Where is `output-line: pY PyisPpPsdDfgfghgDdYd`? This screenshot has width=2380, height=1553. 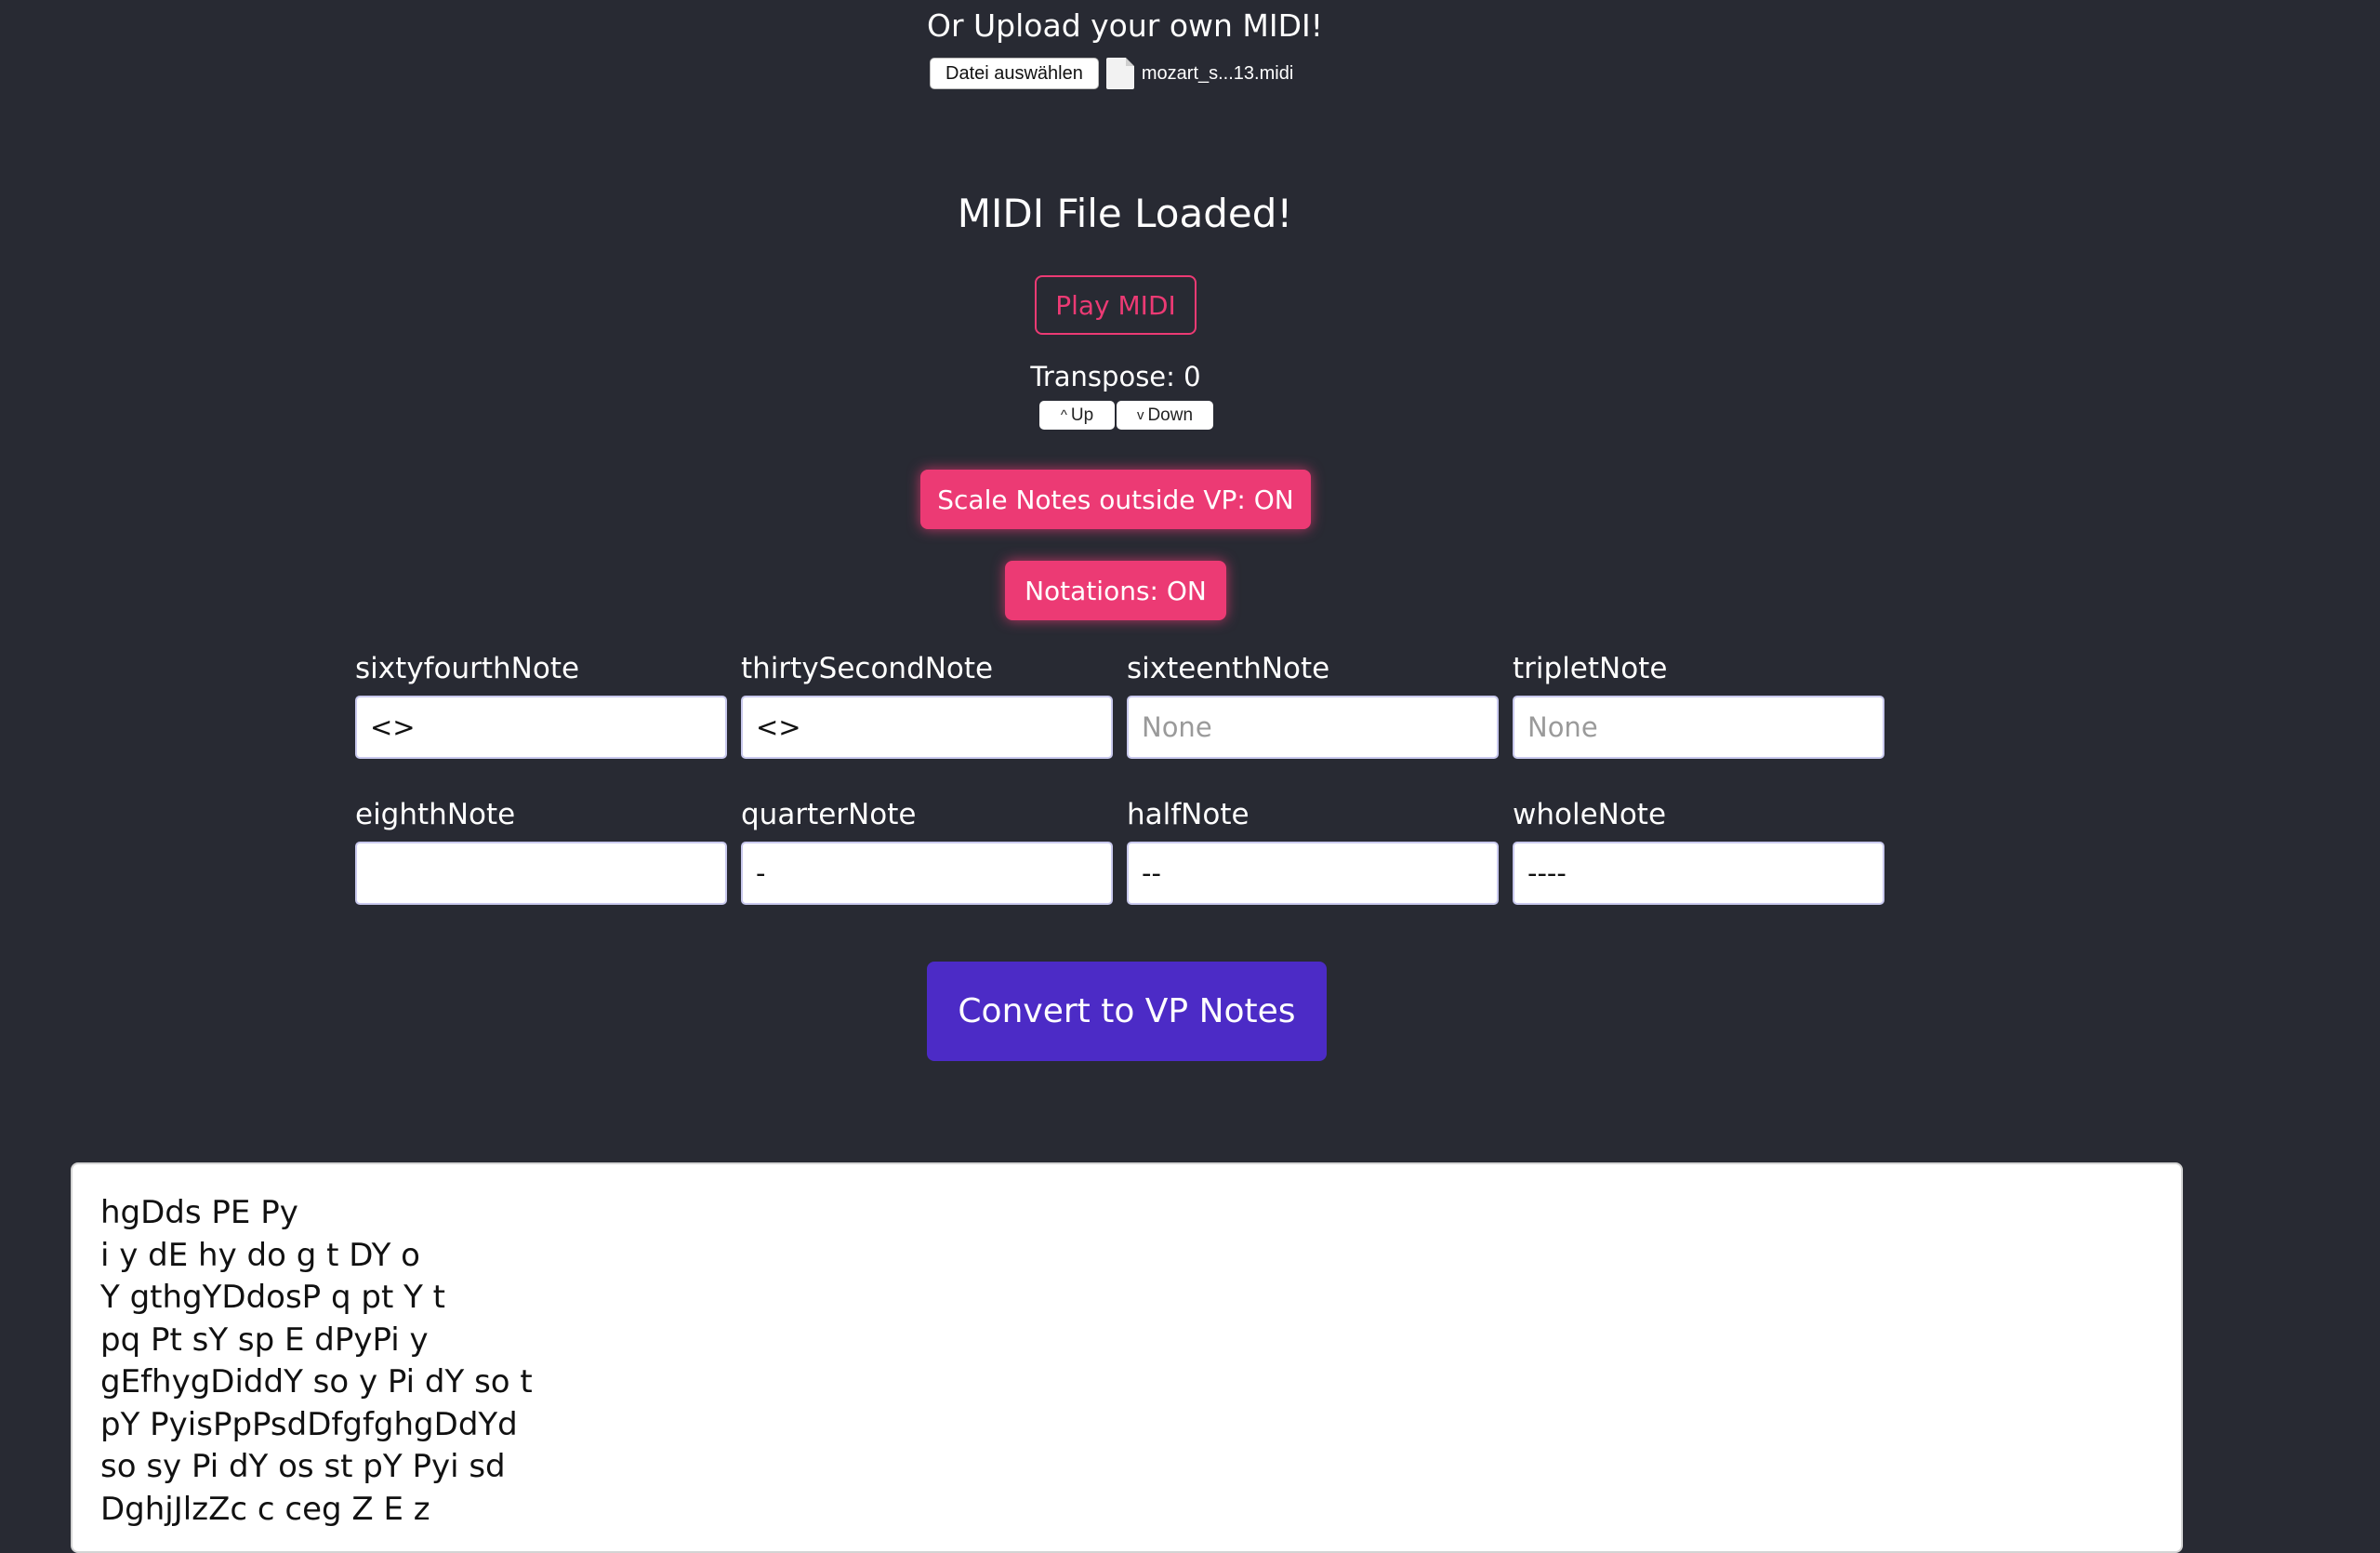
output-line: pY PyisPpPsdDfgfghgDdYd is located at coordinates (309, 1424).